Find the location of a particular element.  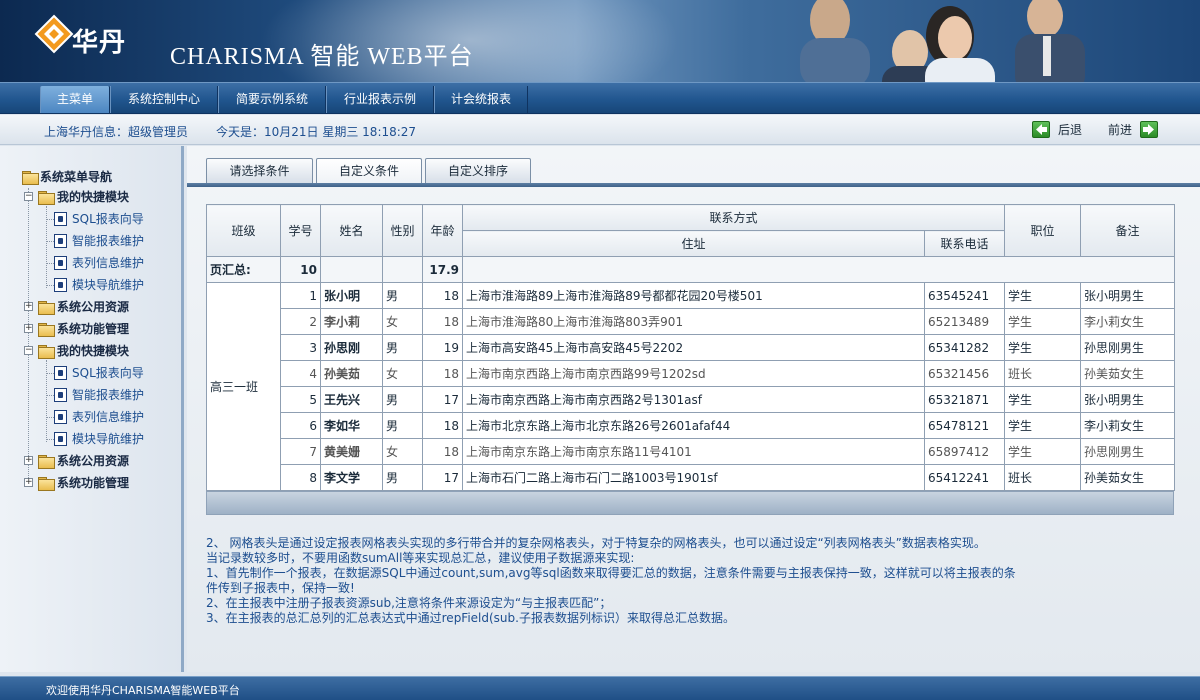

header-phone: 联系电话 is located at coordinates (964, 243).